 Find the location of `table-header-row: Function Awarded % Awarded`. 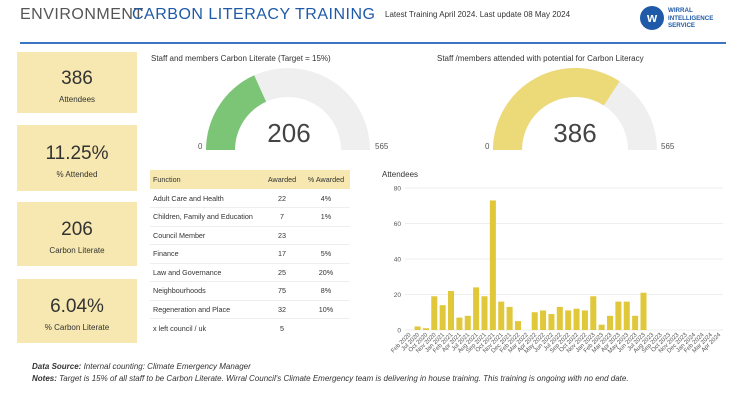

table-header-row: Function Awarded % Awarded is located at coordinates (250, 179).